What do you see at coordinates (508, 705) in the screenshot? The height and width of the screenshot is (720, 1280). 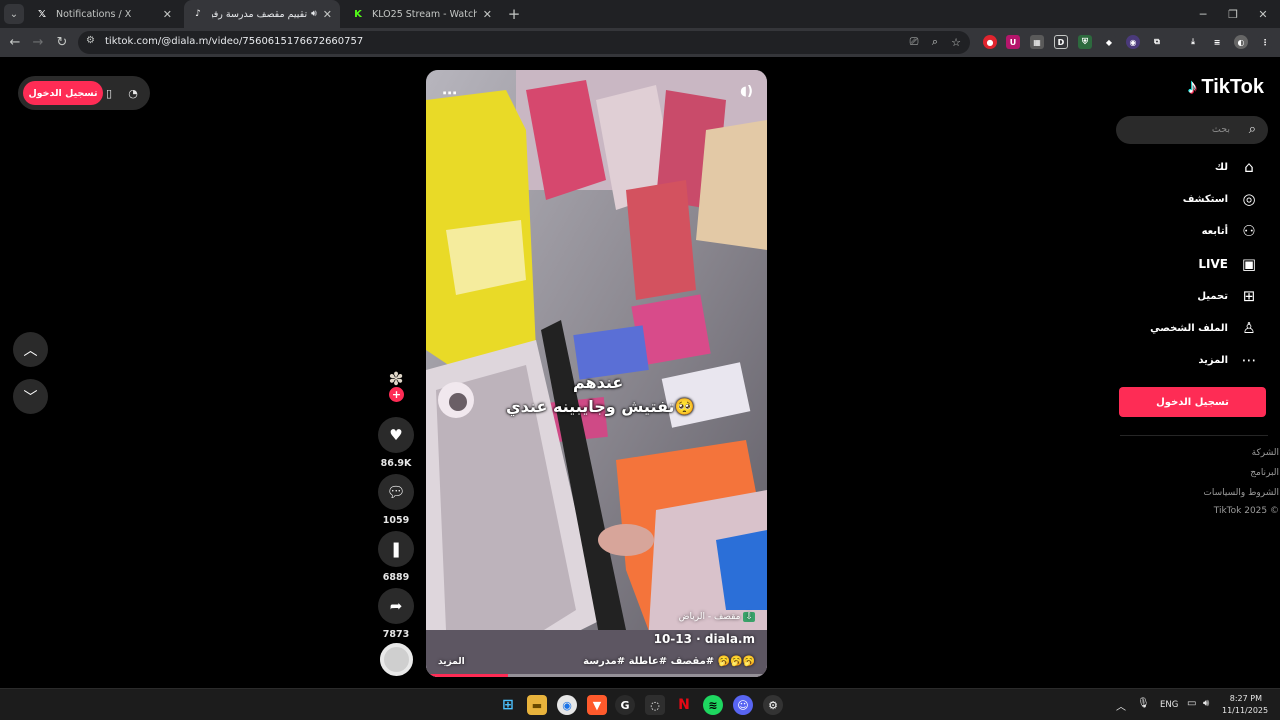 I see `start-button-icon: ⊞` at bounding box center [508, 705].